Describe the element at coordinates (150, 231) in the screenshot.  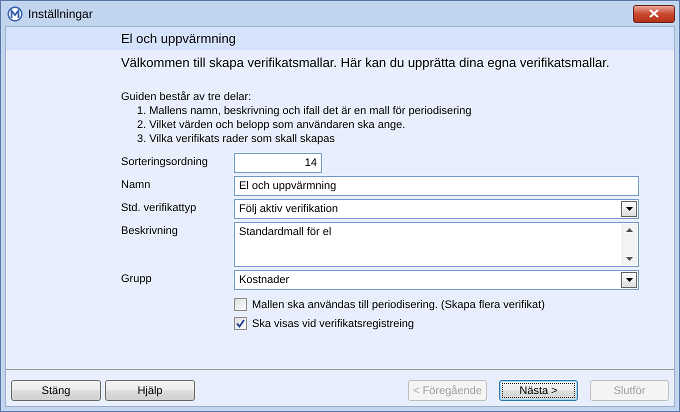
I see `field-label: Beskrivning` at that location.